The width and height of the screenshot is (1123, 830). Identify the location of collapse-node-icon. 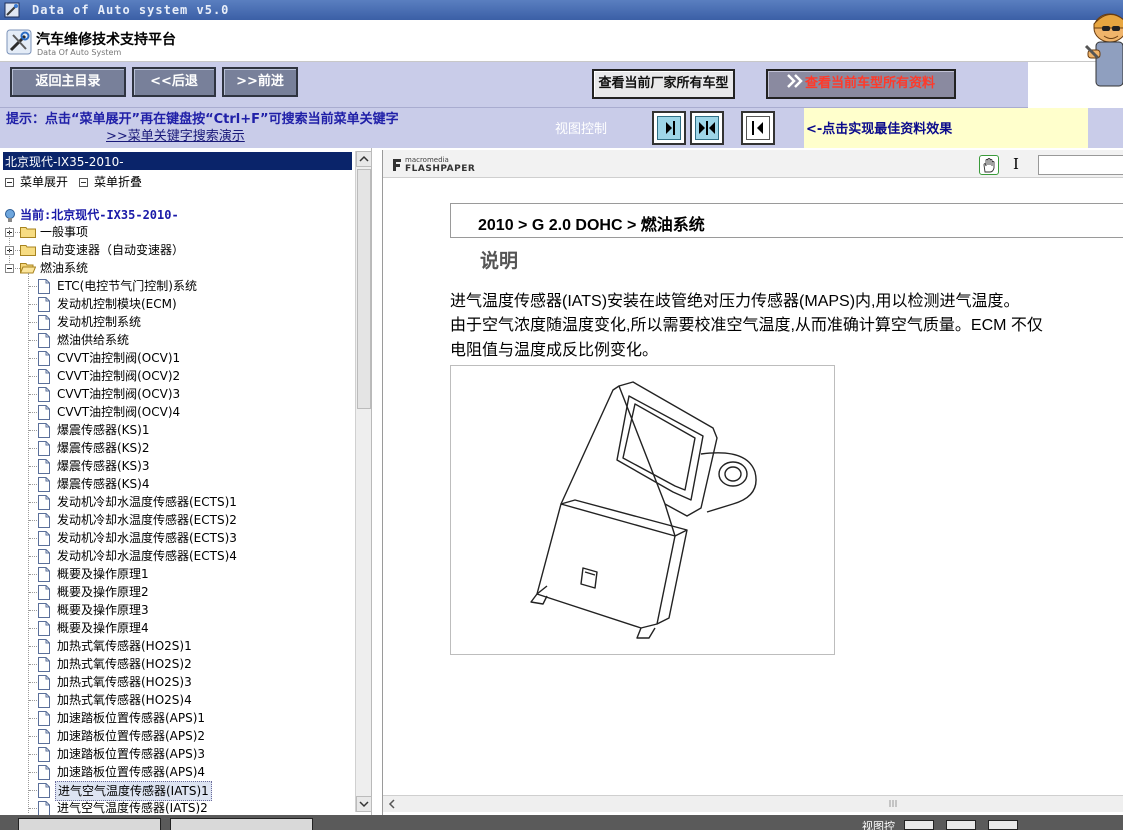
(9, 268).